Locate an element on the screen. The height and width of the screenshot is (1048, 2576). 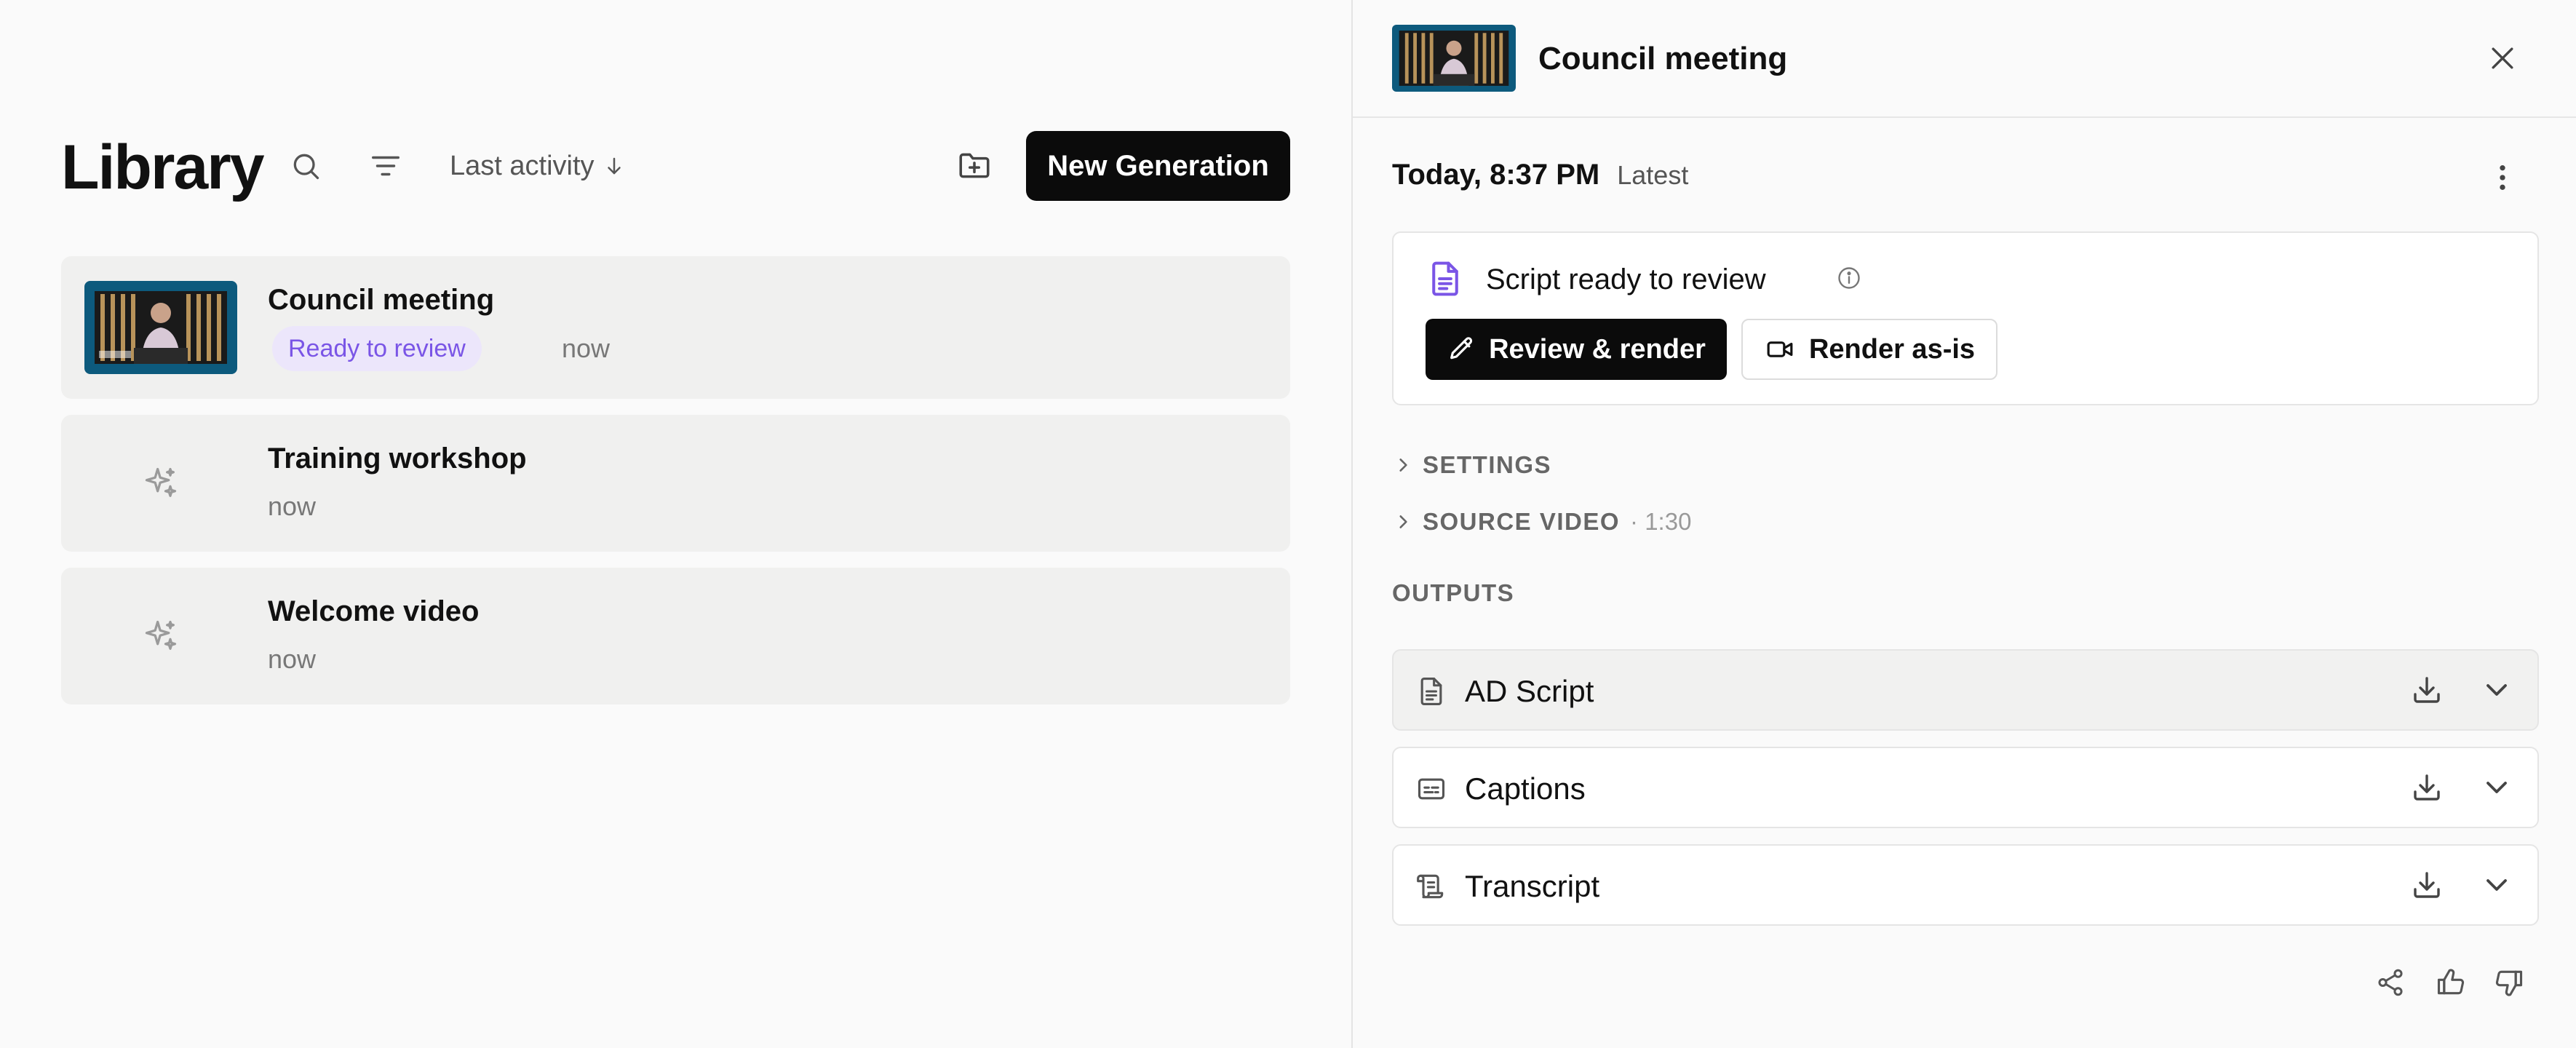
source-video-label: SOURCE VIDEO is located at coordinates (1522, 521).